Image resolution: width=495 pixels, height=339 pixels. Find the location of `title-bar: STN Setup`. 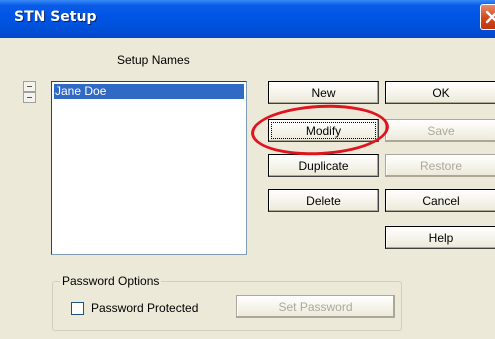

title-bar: STN Setup is located at coordinates (247, 19).